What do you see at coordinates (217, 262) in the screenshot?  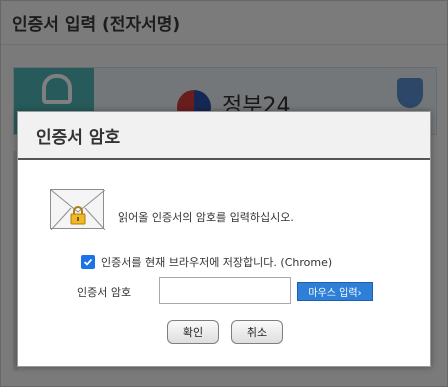 I see `save-certificate-label: 인증서를 현재 브라우저에 저장합니다. (Chrome)` at bounding box center [217, 262].